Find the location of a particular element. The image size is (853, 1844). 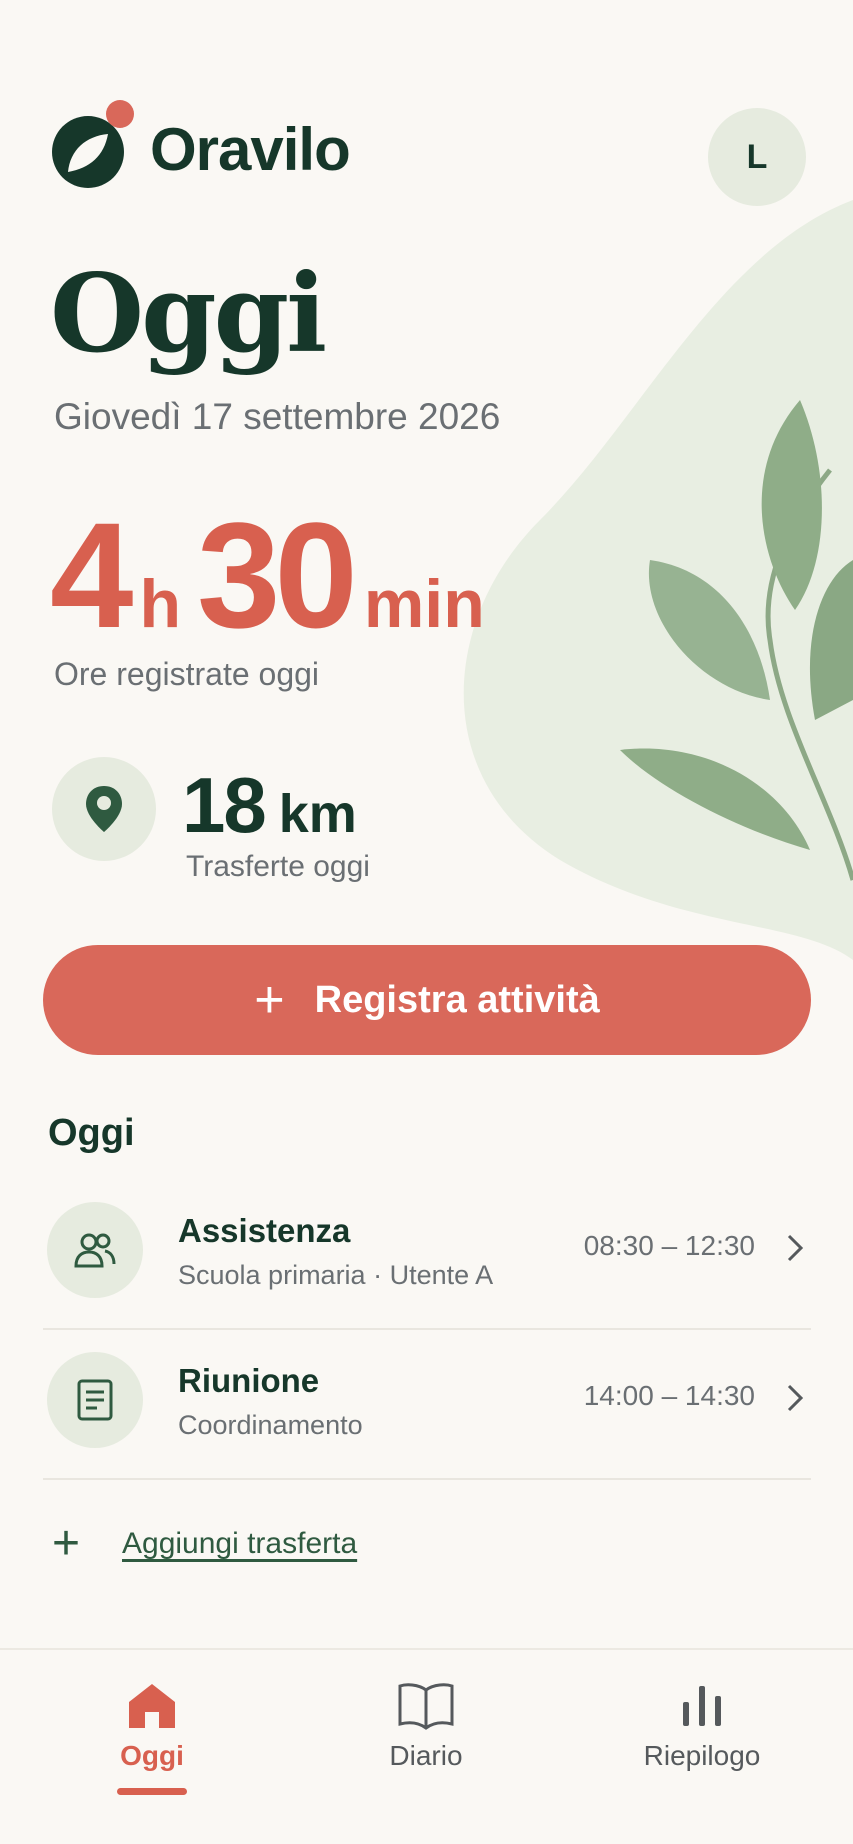

item-time: 14:00 – 14:30 is located at coordinates (669, 1395).